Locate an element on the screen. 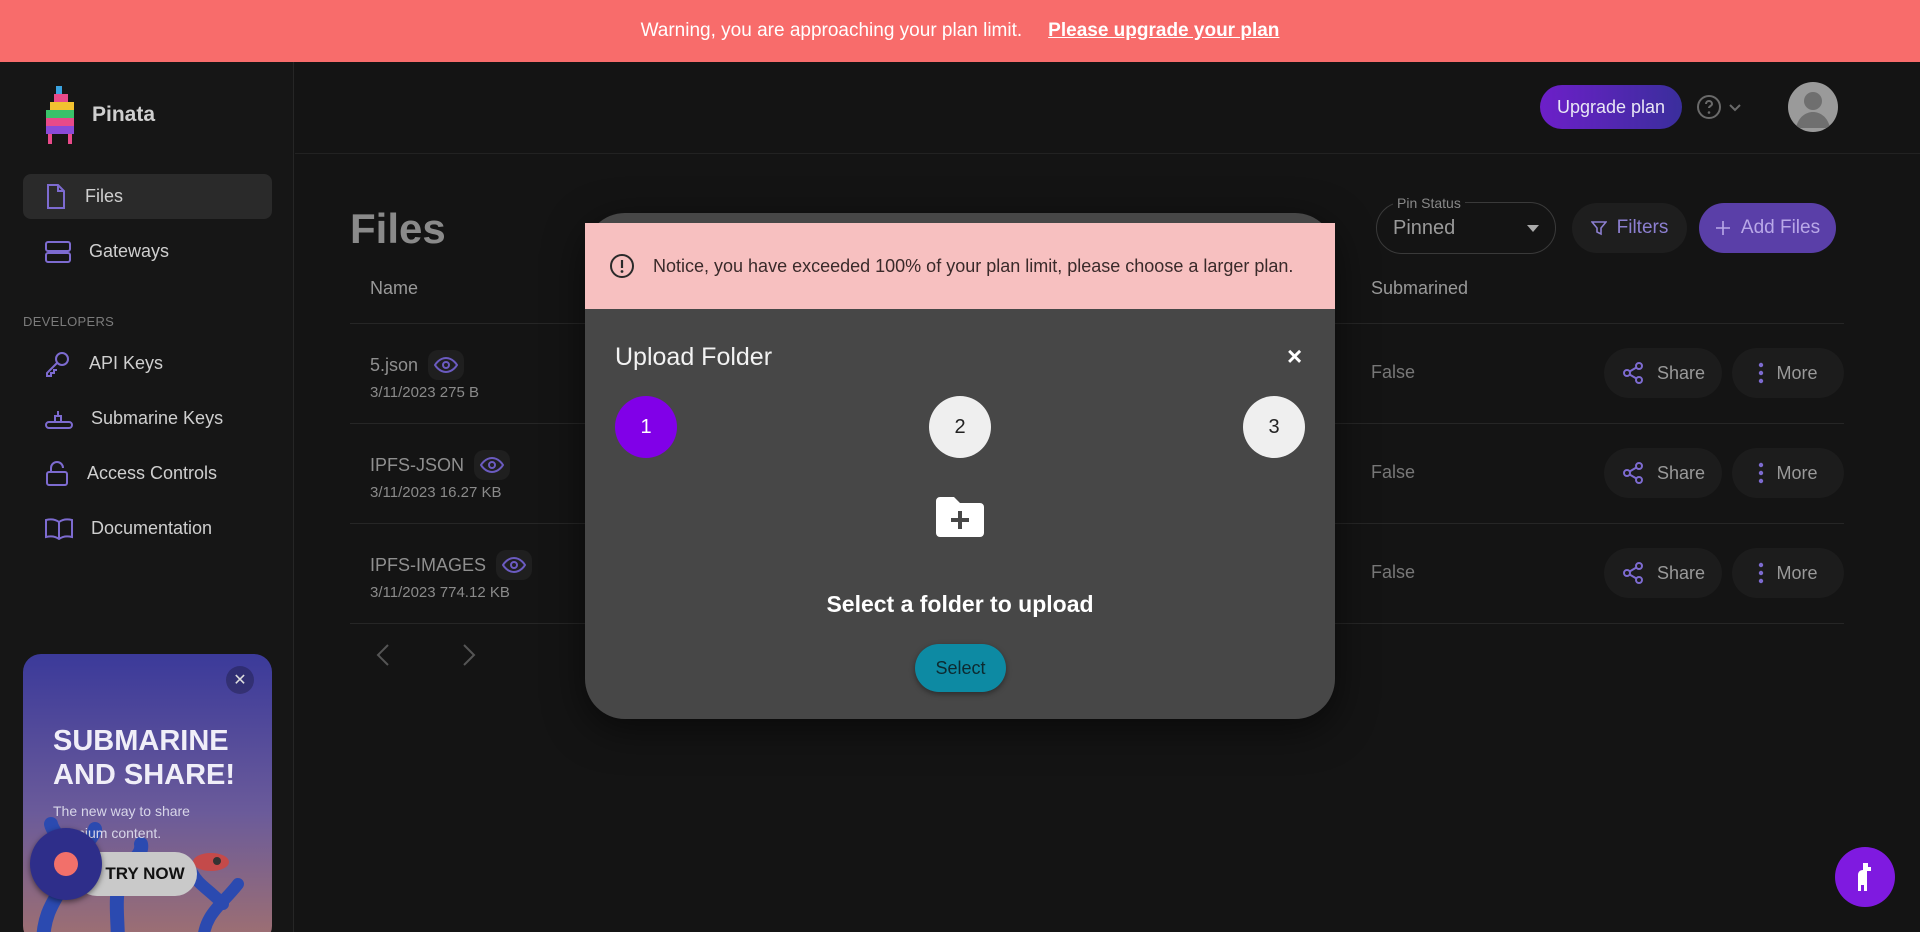  caret-down-icon is located at coordinates (1533, 228).